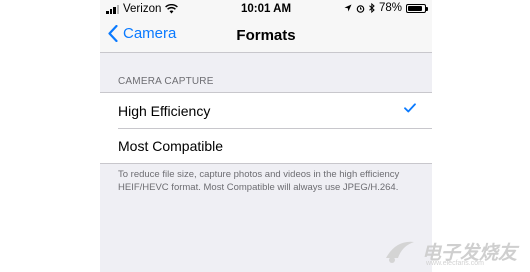  Describe the element at coordinates (266, 145) in the screenshot. I see `option-most-compatible: Most Compatible` at that location.